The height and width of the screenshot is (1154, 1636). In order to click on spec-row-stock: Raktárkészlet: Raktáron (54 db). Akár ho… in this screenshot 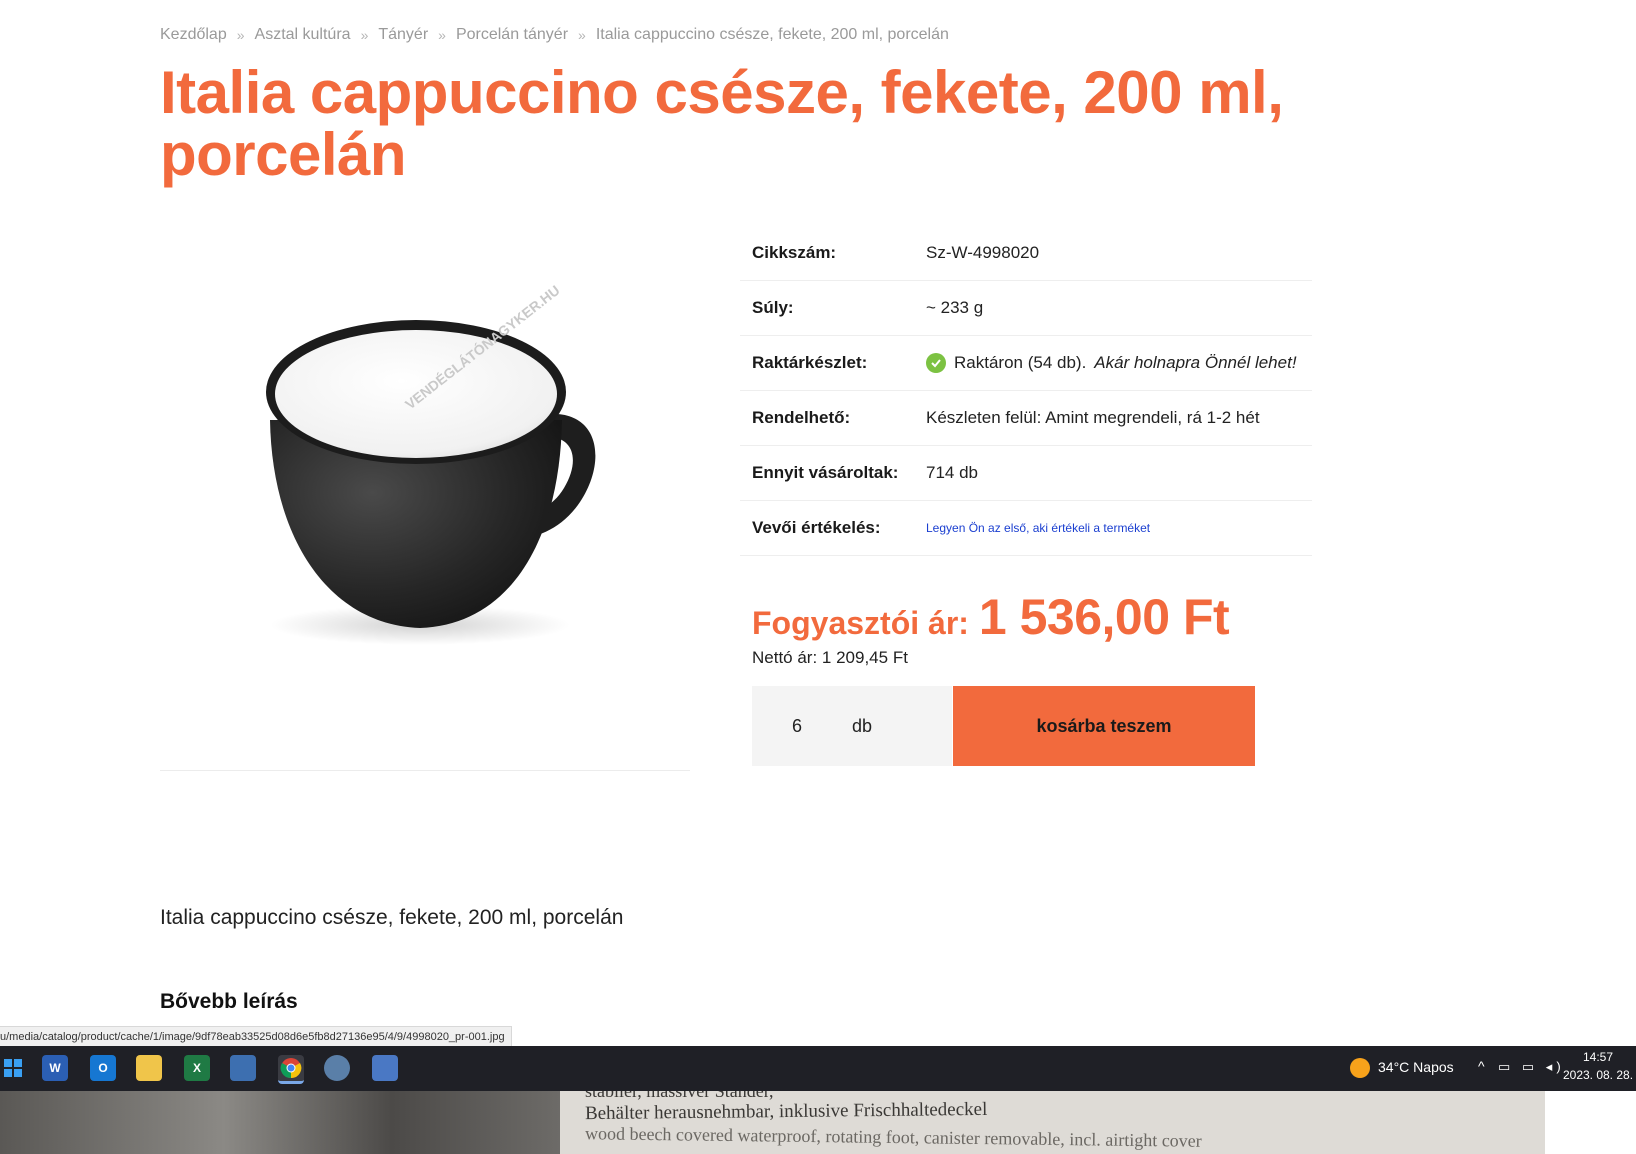, I will do `click(1026, 363)`.